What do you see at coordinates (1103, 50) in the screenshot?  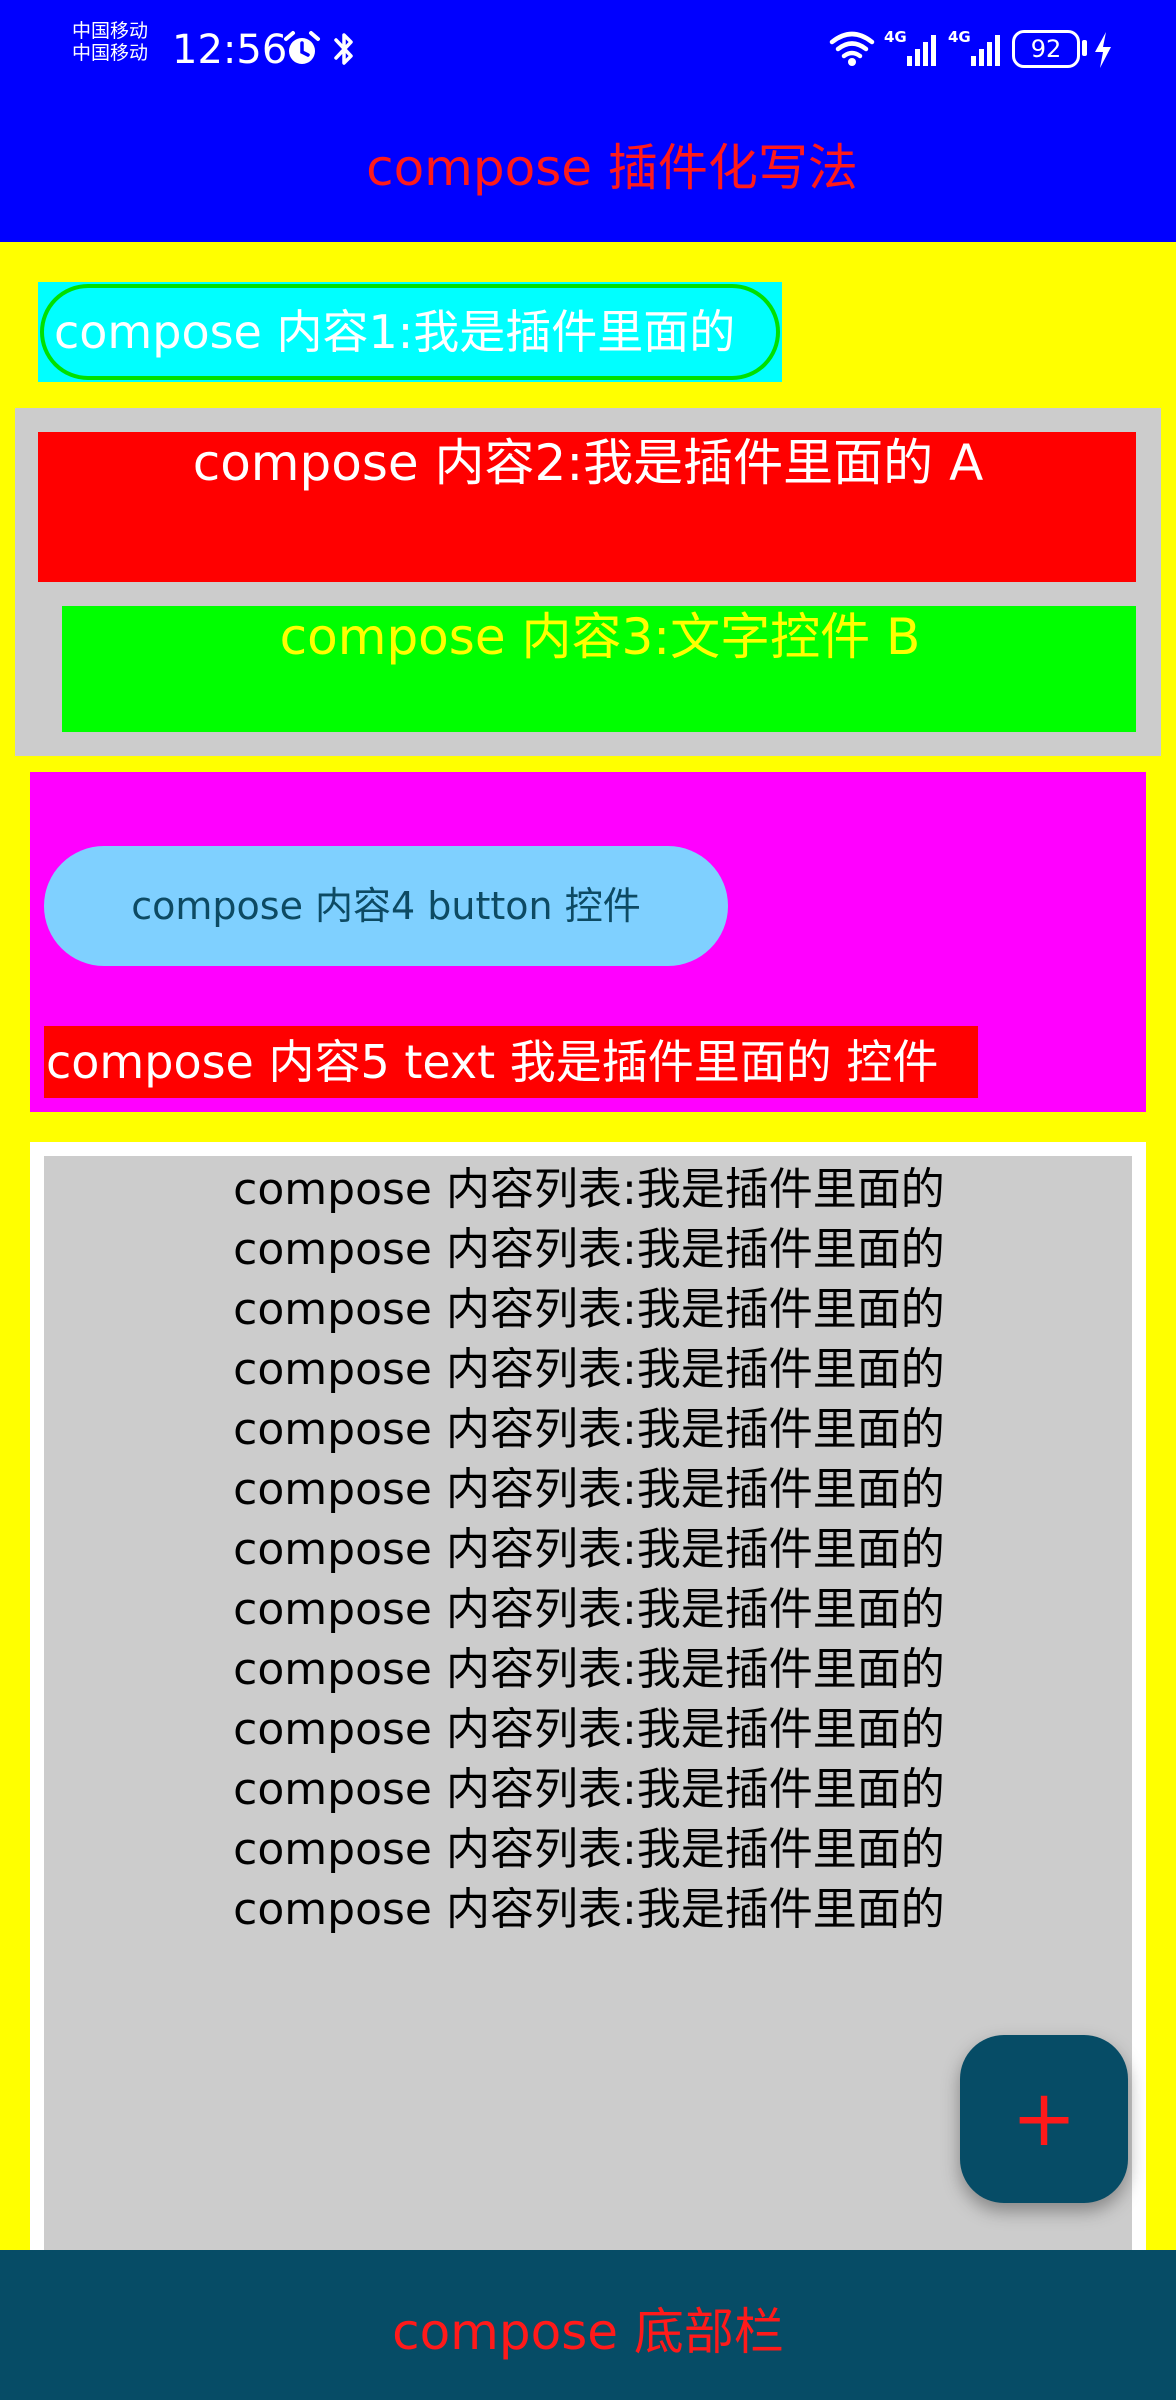 I see `charging-icon` at bounding box center [1103, 50].